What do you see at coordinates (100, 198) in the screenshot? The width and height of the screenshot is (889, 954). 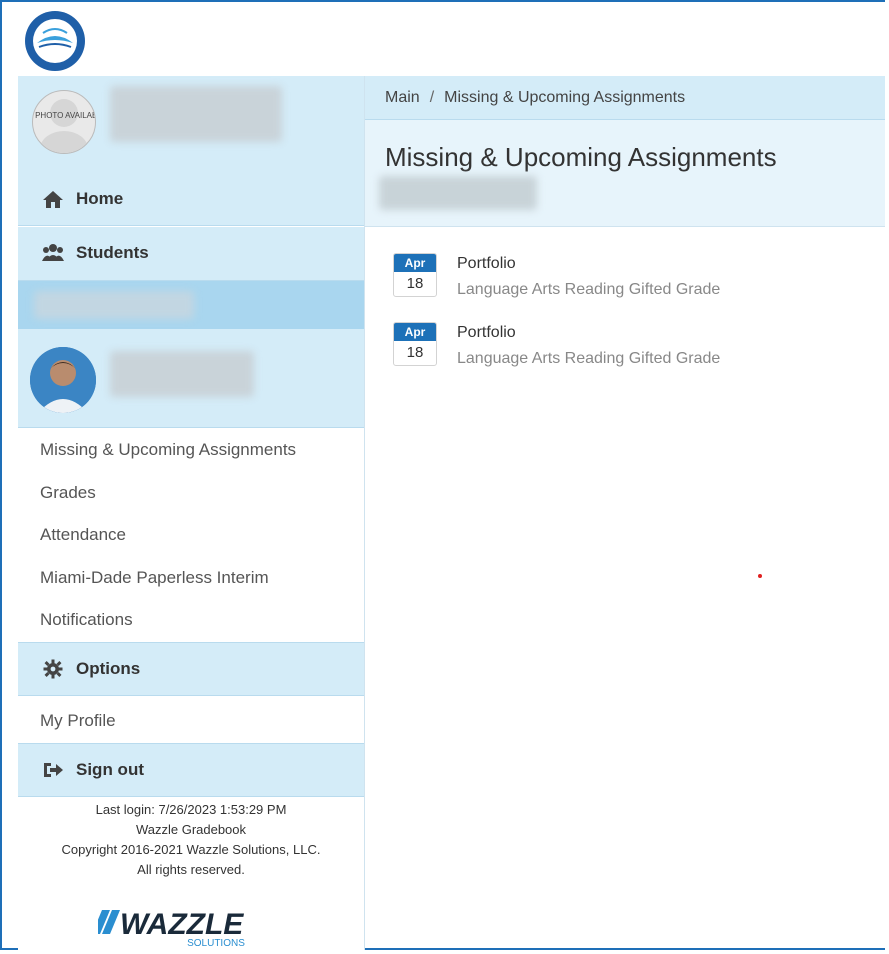 I see `nav-home-label: Home` at bounding box center [100, 198].